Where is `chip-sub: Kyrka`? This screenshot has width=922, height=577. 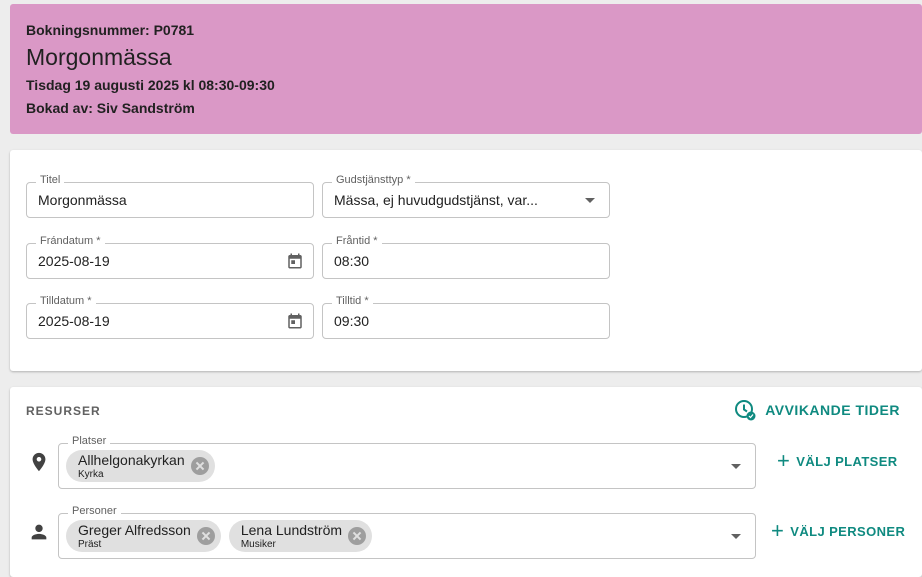 chip-sub: Kyrka is located at coordinates (91, 474).